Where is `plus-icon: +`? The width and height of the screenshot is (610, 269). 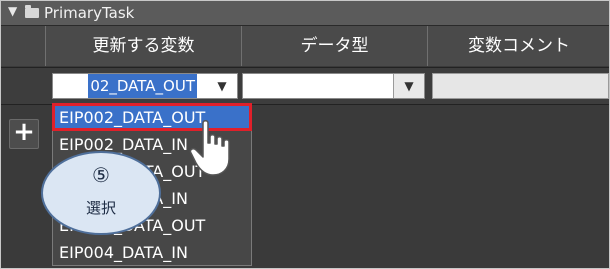 plus-icon: + is located at coordinates (24, 132).